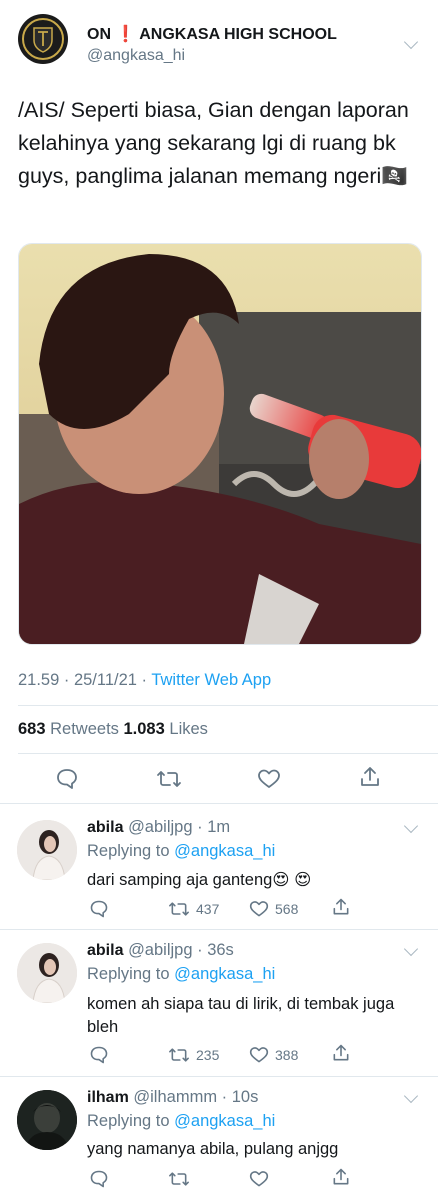  Describe the element at coordinates (193, 909) in the screenshot. I see `retweet-button: 437` at that location.